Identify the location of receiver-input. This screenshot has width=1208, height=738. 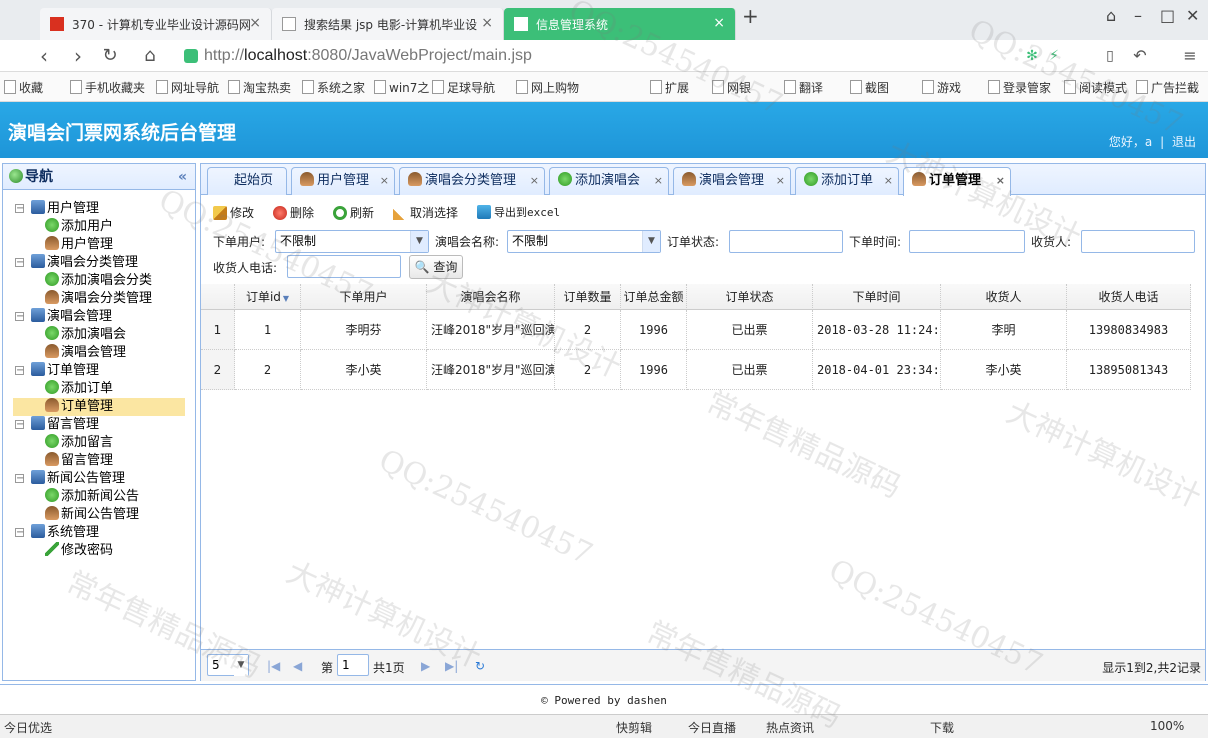
(1138, 241).